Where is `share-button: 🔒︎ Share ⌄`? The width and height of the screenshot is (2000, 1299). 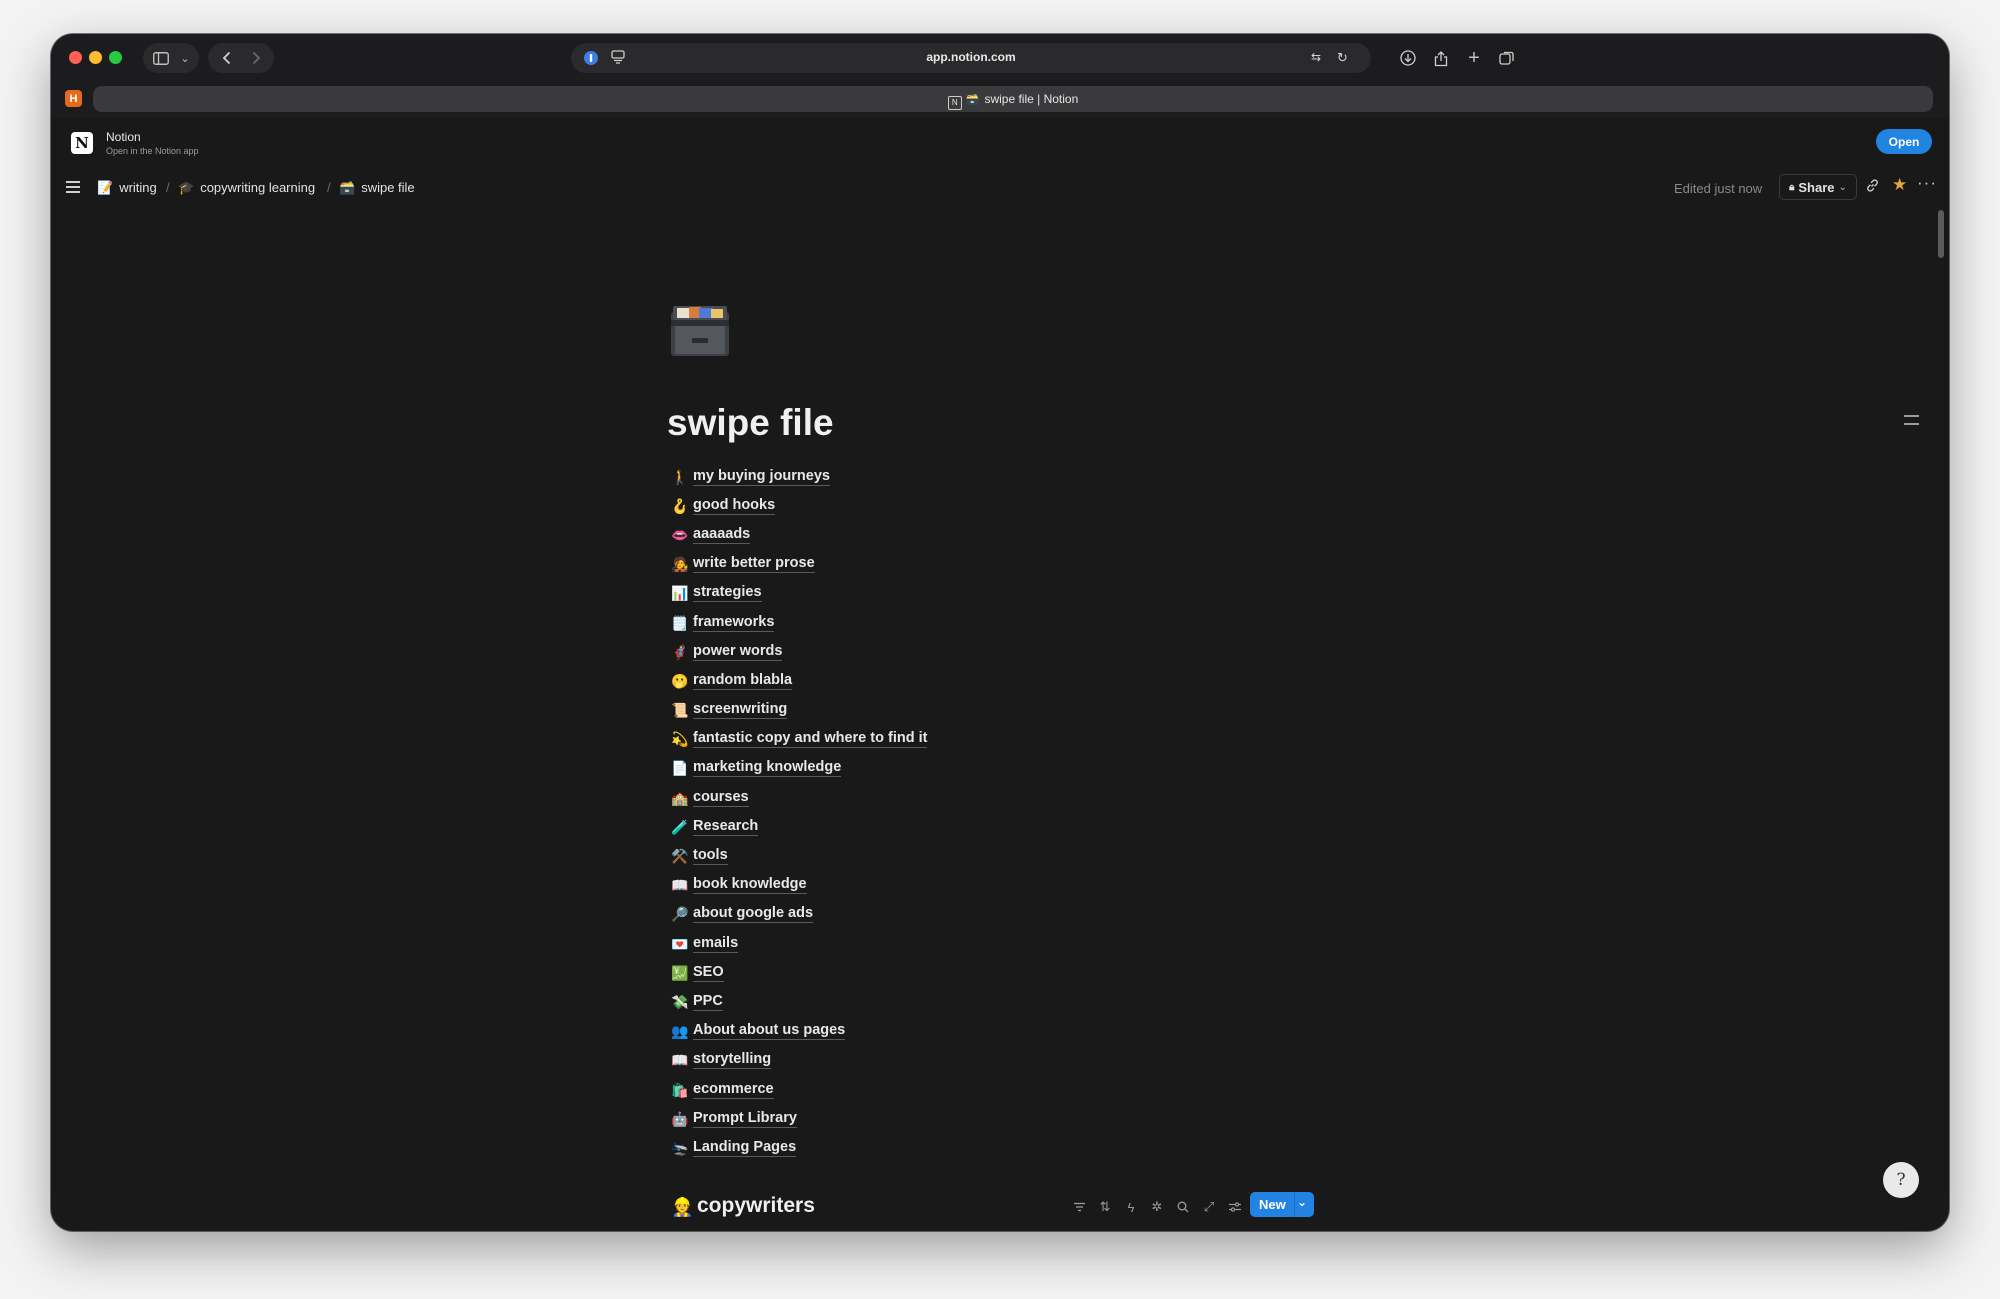
share-button: 🔒︎ Share ⌄ is located at coordinates (1818, 187).